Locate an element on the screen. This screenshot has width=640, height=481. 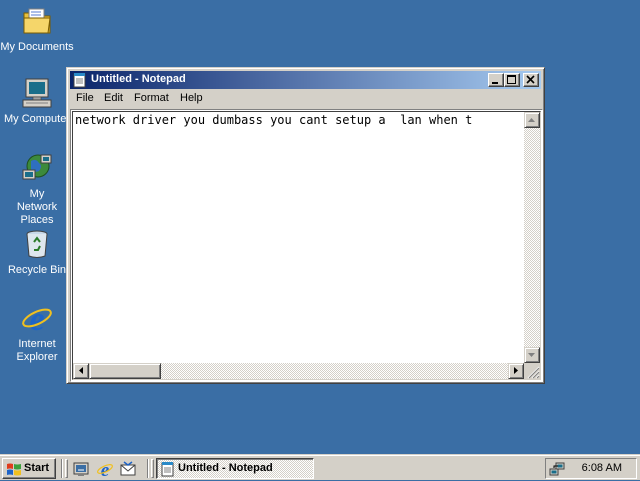
desktop-icon-my-network-places: My Network Places is located at coordinates (37, 189).